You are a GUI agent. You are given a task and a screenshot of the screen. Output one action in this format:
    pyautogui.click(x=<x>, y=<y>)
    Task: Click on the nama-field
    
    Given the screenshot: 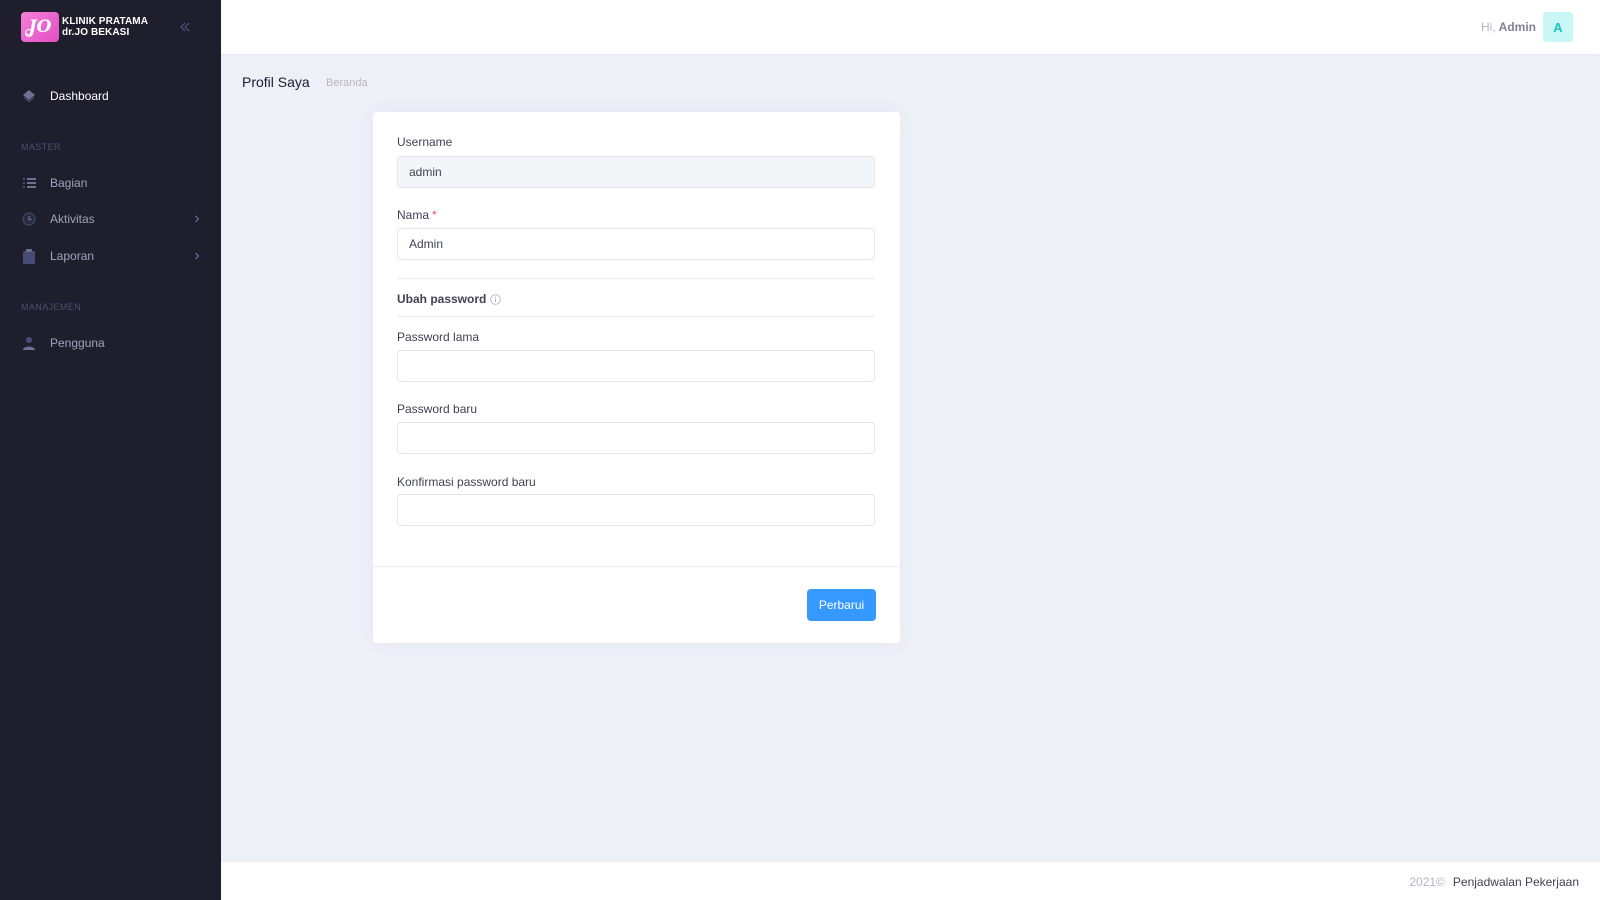 What is the action you would take?
    pyautogui.click(x=636, y=244)
    